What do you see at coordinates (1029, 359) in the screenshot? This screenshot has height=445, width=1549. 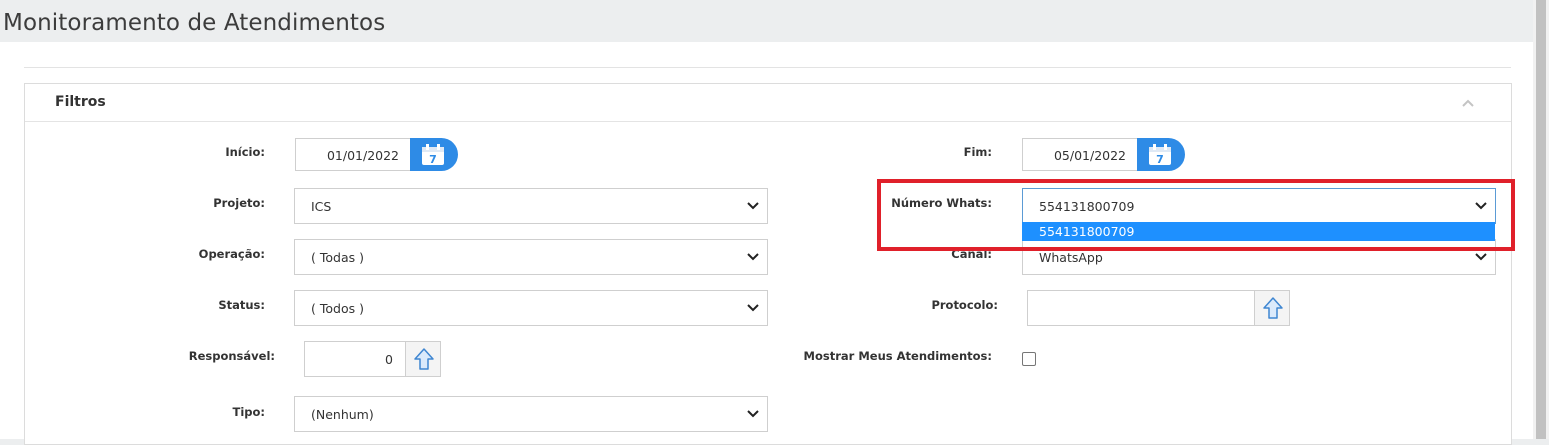 I see `mostrar-meus-checkbox` at bounding box center [1029, 359].